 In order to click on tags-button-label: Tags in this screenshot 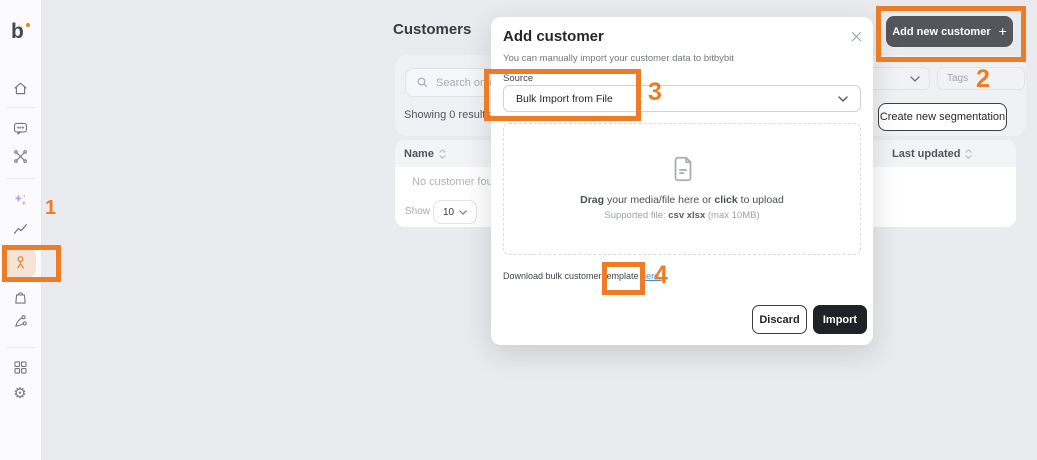, I will do `click(958, 78)`.